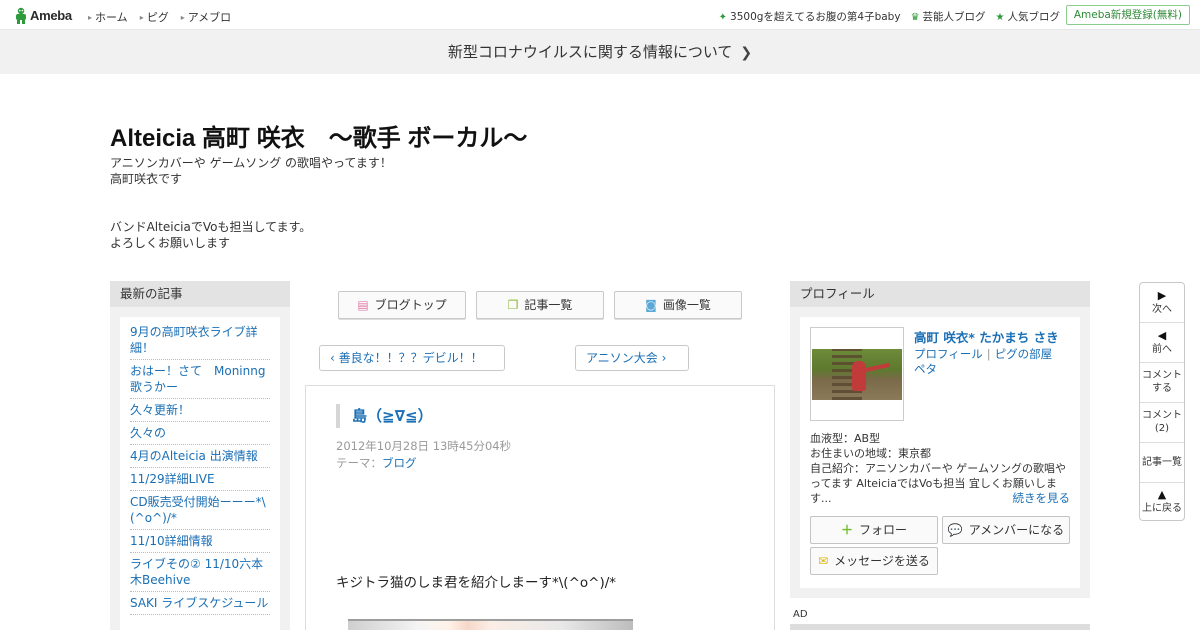 Image resolution: width=1200 pixels, height=630 pixels. What do you see at coordinates (200, 379) in the screenshot?
I see `recent-article-link: おはー！さて Moninng歌うかー` at bounding box center [200, 379].